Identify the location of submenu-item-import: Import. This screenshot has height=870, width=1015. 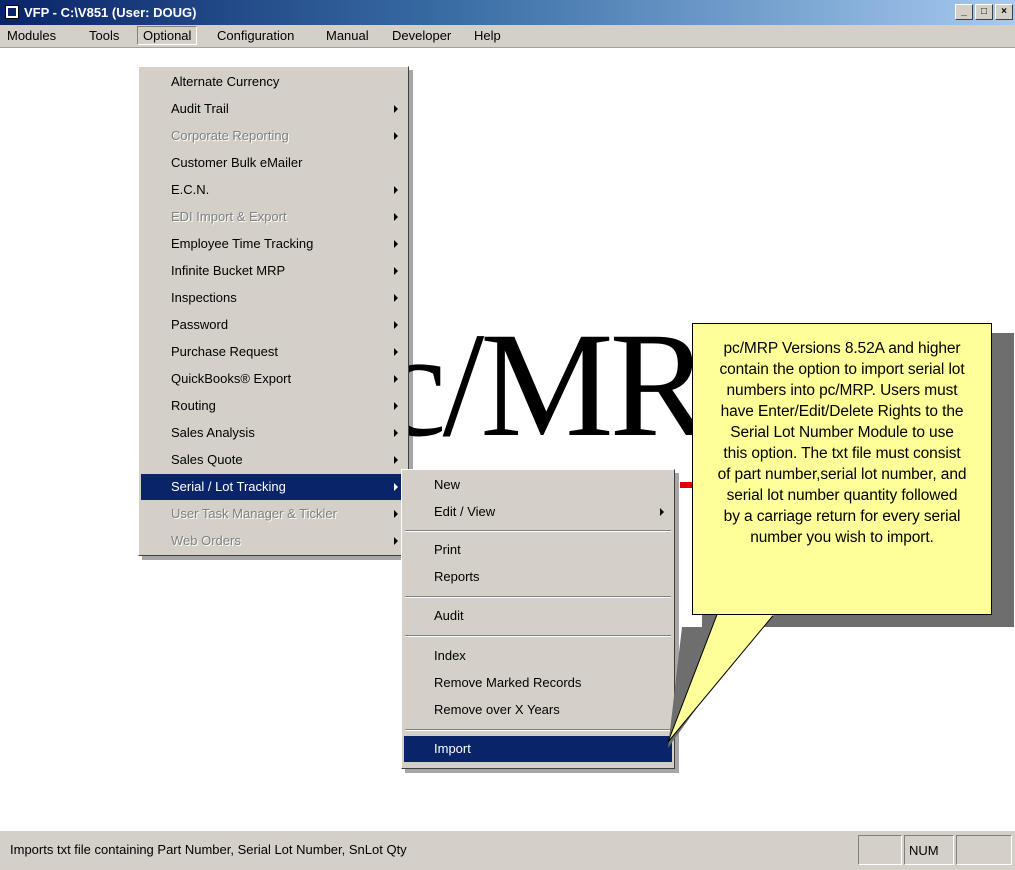
(538, 749).